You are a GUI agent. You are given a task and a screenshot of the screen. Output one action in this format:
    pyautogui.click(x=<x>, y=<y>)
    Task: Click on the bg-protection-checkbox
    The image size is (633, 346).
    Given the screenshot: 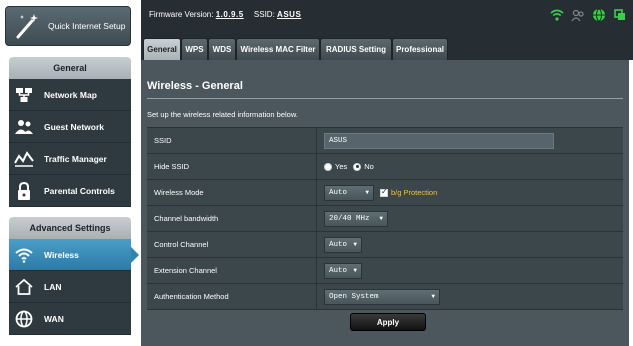 What is the action you would take?
    pyautogui.click(x=384, y=192)
    